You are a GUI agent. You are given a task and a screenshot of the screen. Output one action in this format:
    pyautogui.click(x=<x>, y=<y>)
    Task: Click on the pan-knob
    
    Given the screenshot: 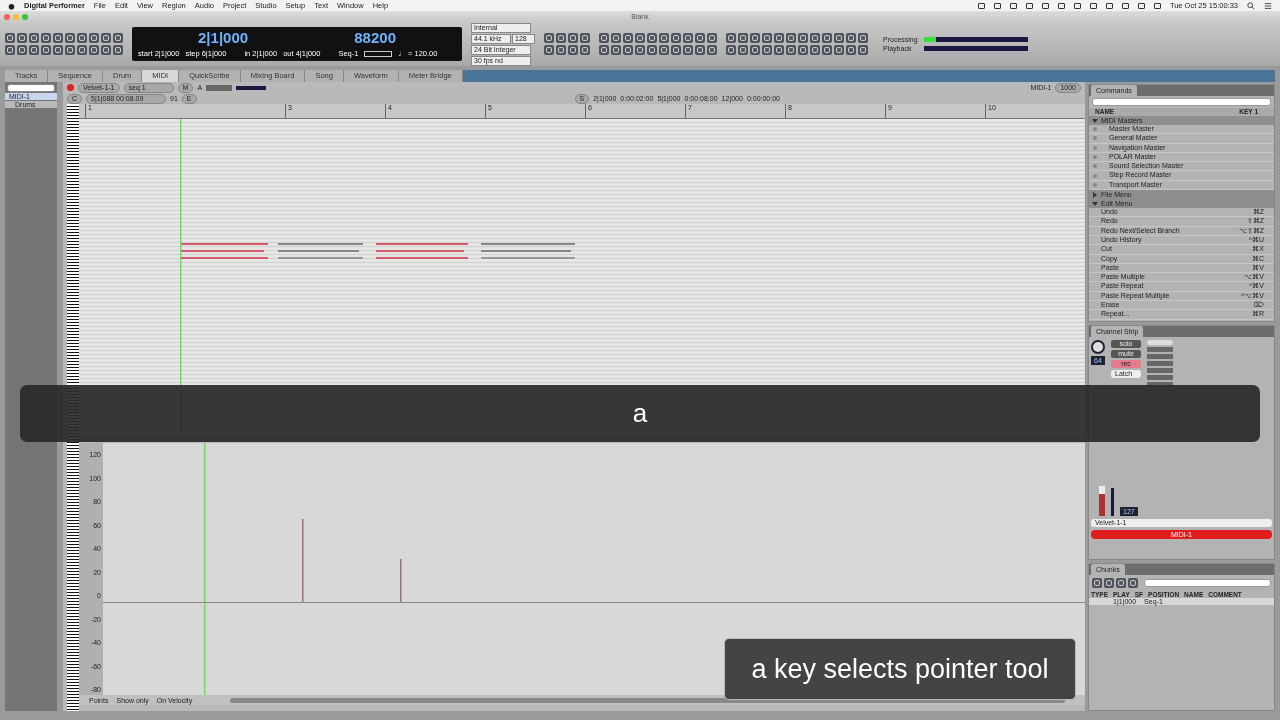 What is the action you would take?
    pyautogui.click(x=1098, y=347)
    